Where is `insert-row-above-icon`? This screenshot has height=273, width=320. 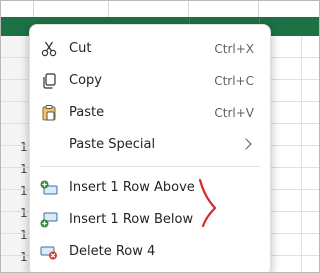
insert-row-above-icon is located at coordinates (49, 188).